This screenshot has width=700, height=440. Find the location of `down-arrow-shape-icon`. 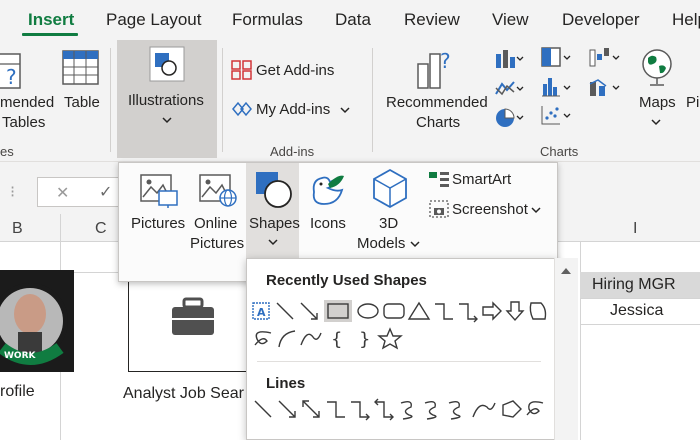

down-arrow-shape-icon is located at coordinates (515, 311).